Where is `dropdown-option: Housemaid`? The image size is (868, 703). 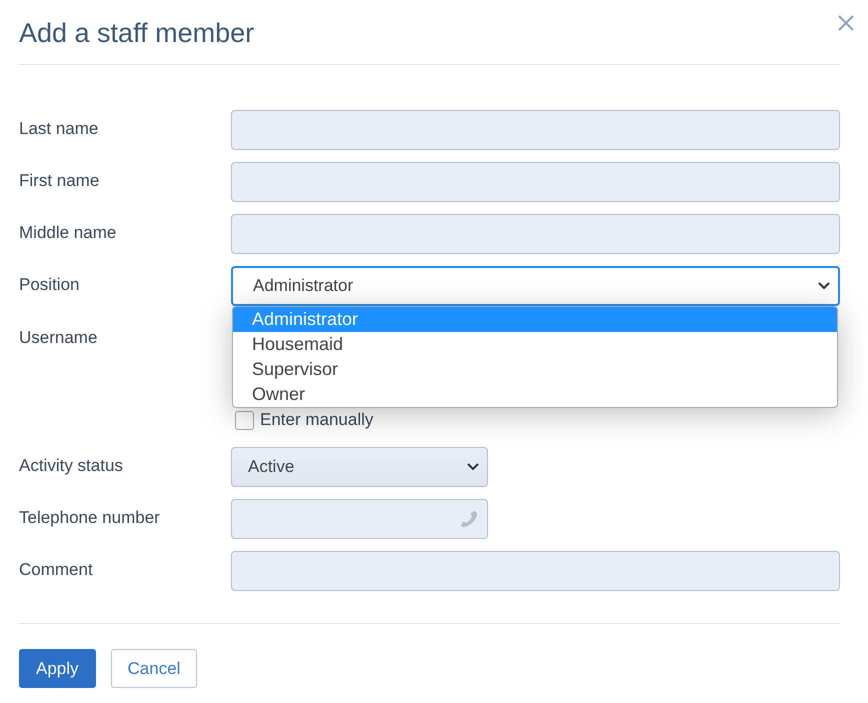 dropdown-option: Housemaid is located at coordinates (535, 344).